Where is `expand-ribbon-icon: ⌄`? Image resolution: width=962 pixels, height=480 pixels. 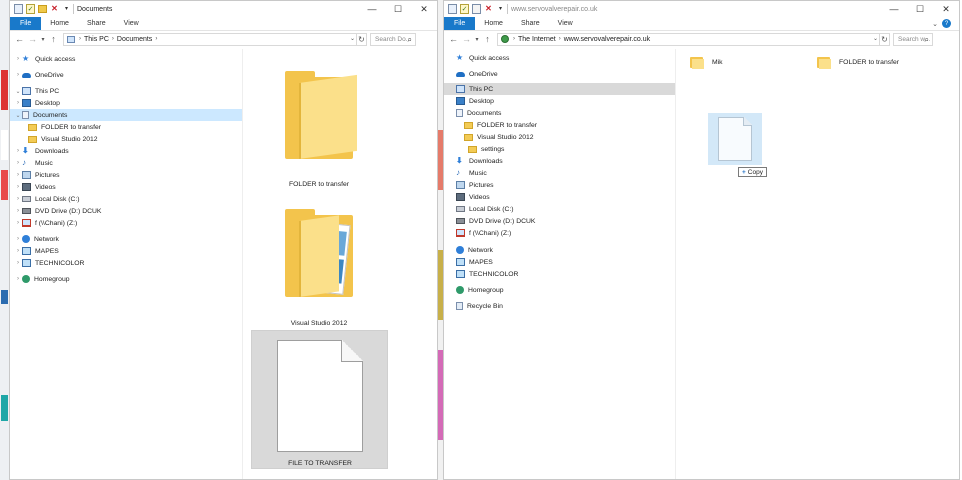
expand-ribbon-icon: ⌄ is located at coordinates (935, 24).